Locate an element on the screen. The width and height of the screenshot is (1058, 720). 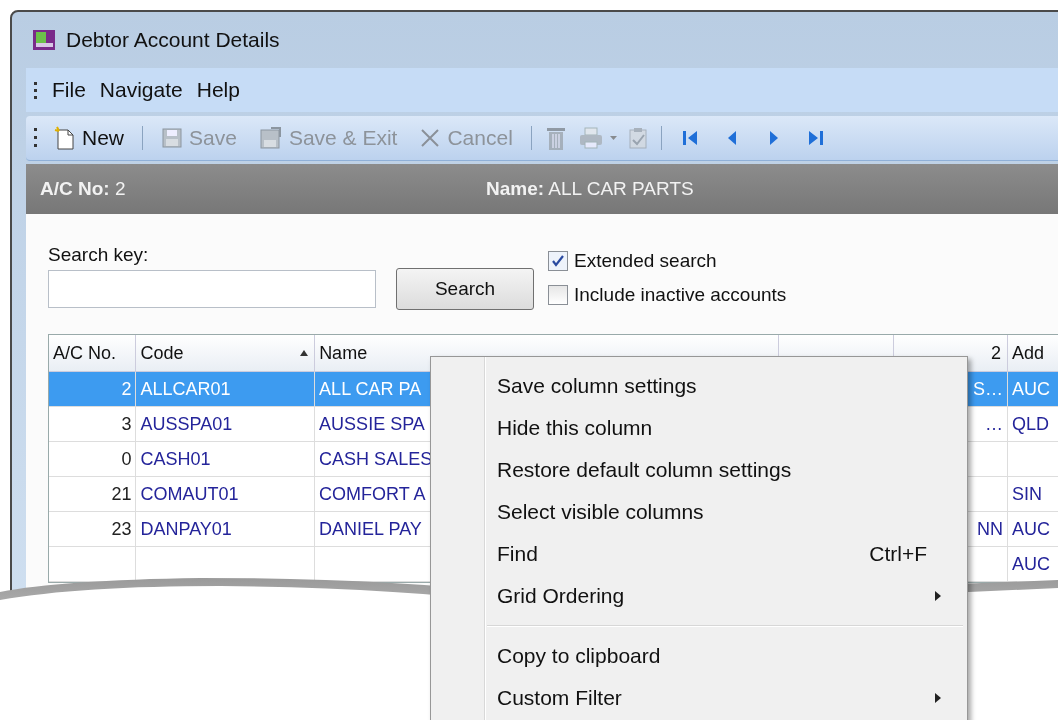
menu-item: Grid Ordering is located at coordinates (699, 596).